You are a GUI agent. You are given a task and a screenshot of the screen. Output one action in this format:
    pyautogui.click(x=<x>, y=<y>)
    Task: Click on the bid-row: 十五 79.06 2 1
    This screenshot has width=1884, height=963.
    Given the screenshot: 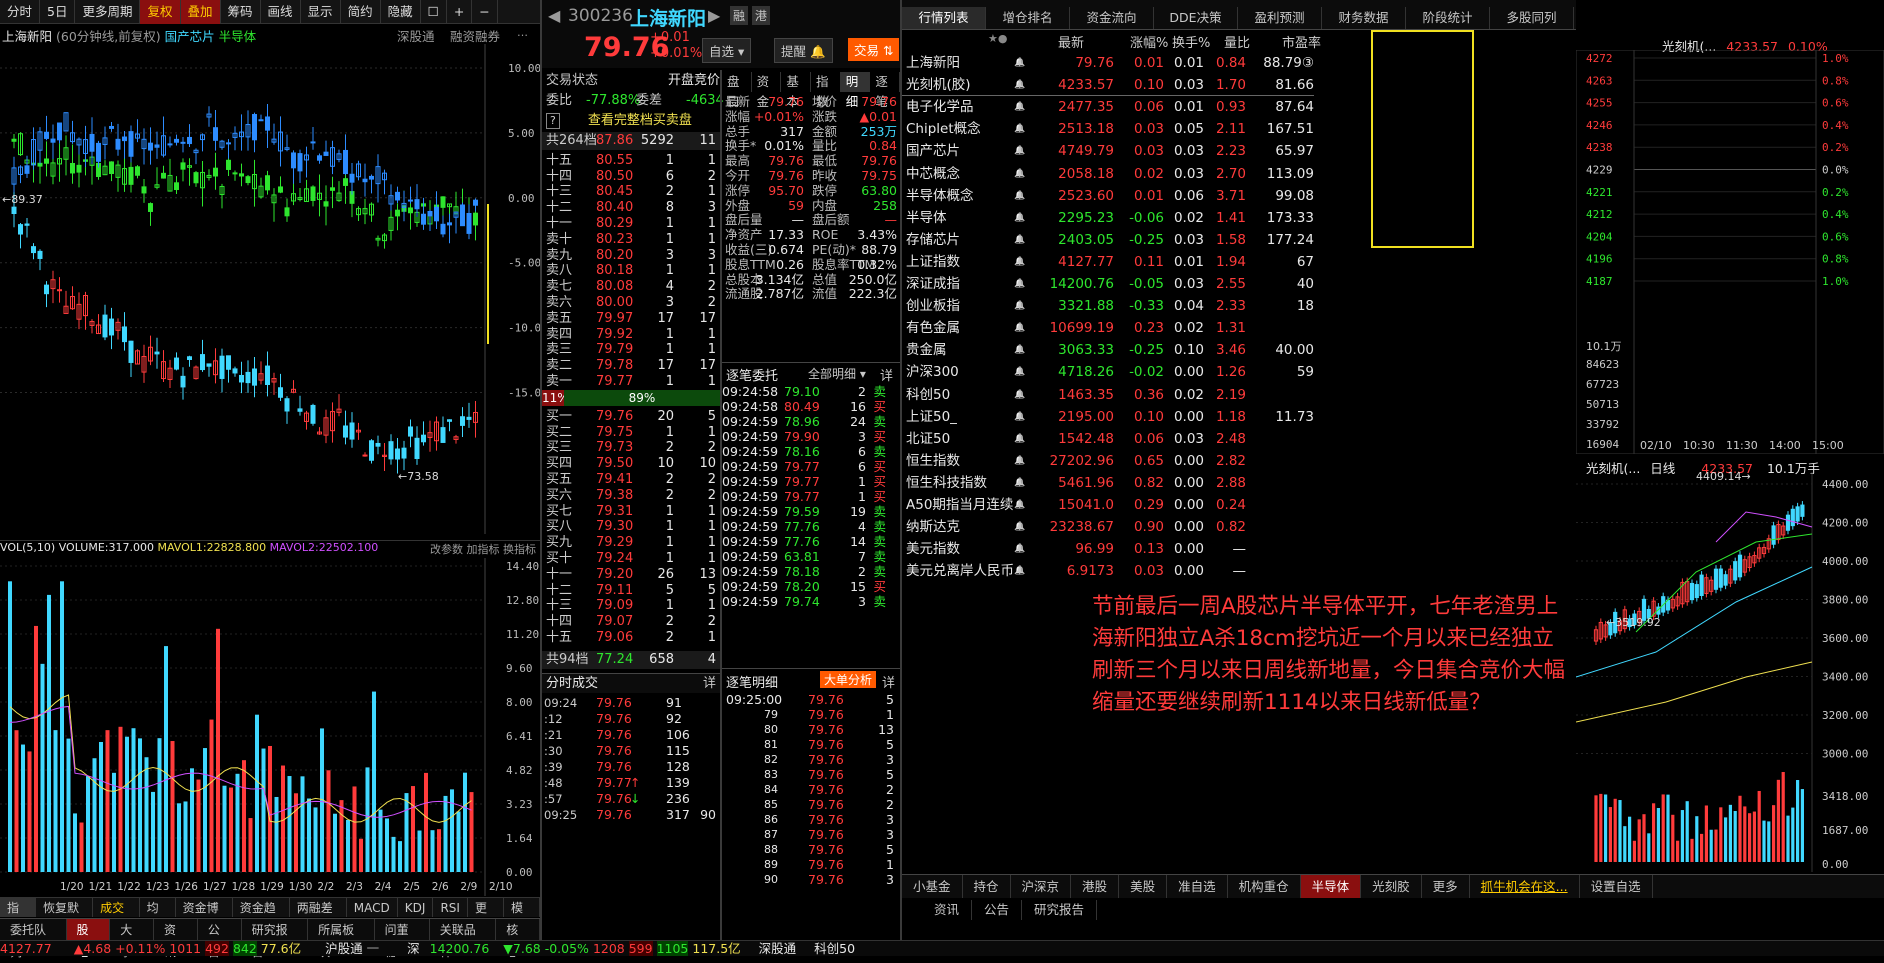 What is the action you would take?
    pyautogui.click(x=631, y=638)
    